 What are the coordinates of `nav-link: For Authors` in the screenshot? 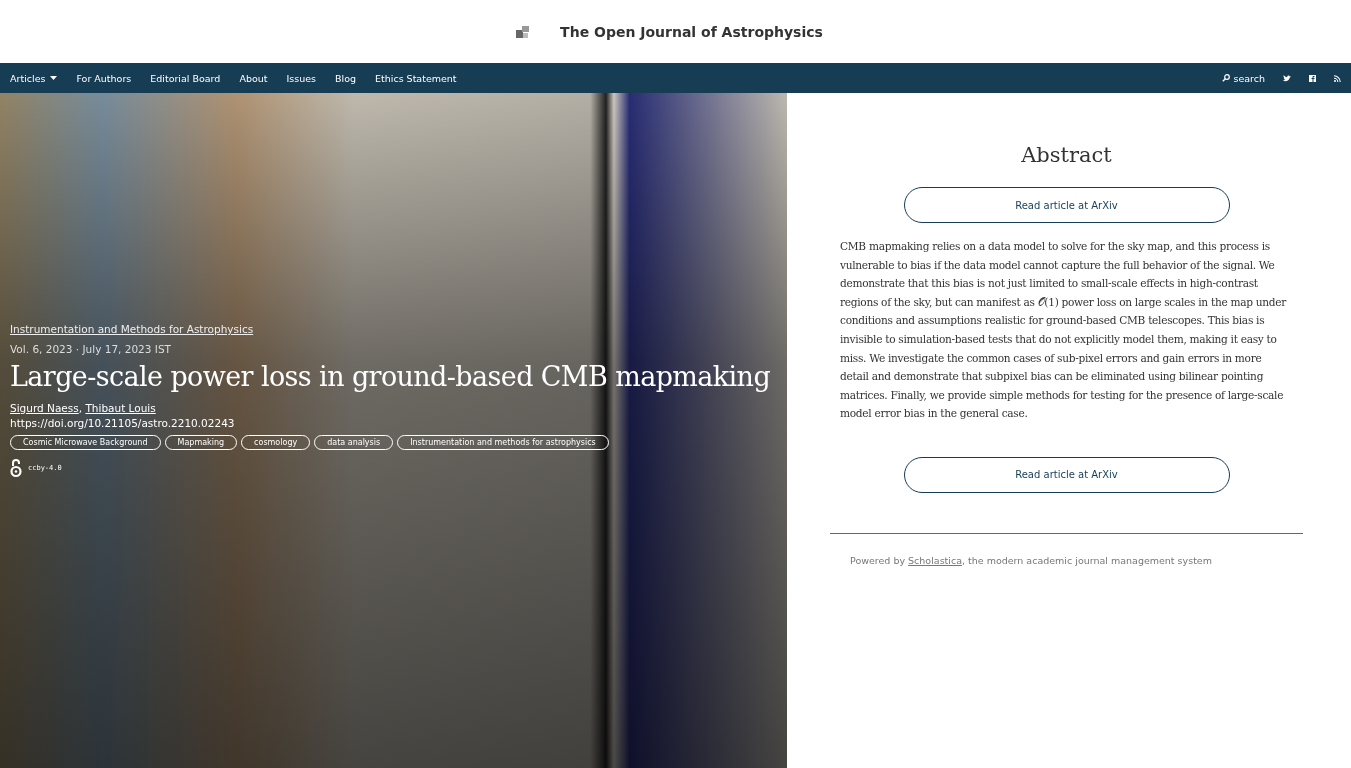 It's located at (104, 78).